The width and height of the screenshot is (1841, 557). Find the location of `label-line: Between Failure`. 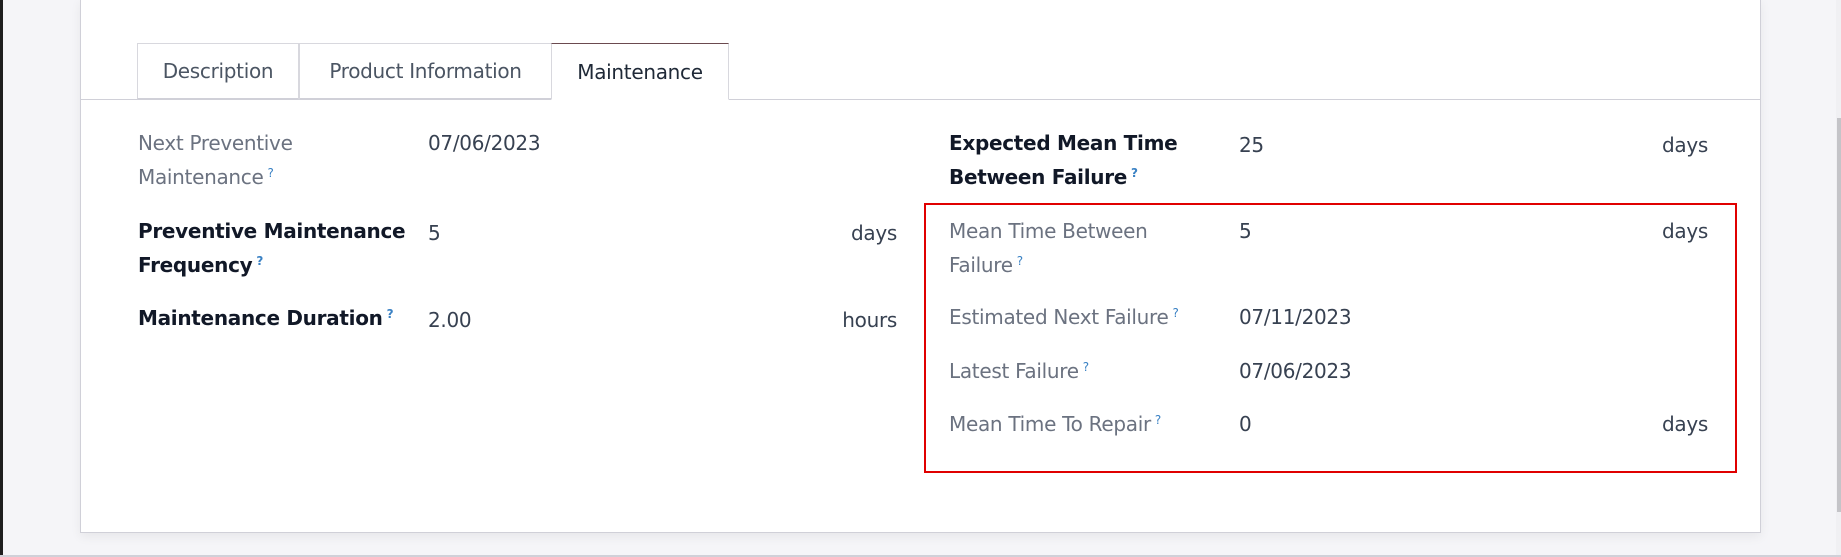

label-line: Between Failure is located at coordinates (1038, 177).